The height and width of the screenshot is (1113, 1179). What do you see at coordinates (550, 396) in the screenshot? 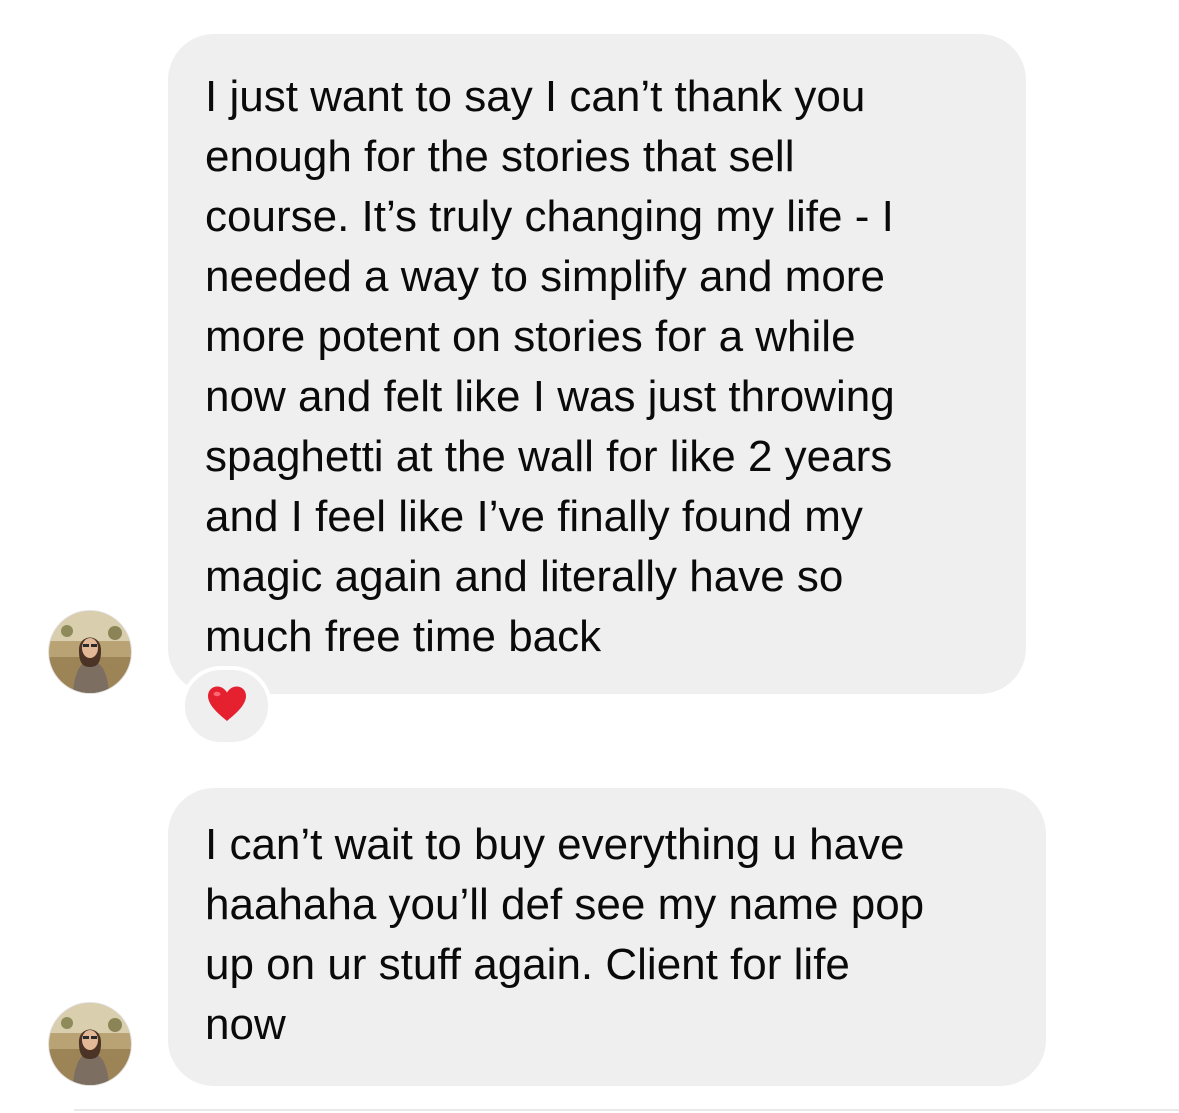
I see `message-text-line: now and felt like I was just throwing` at bounding box center [550, 396].